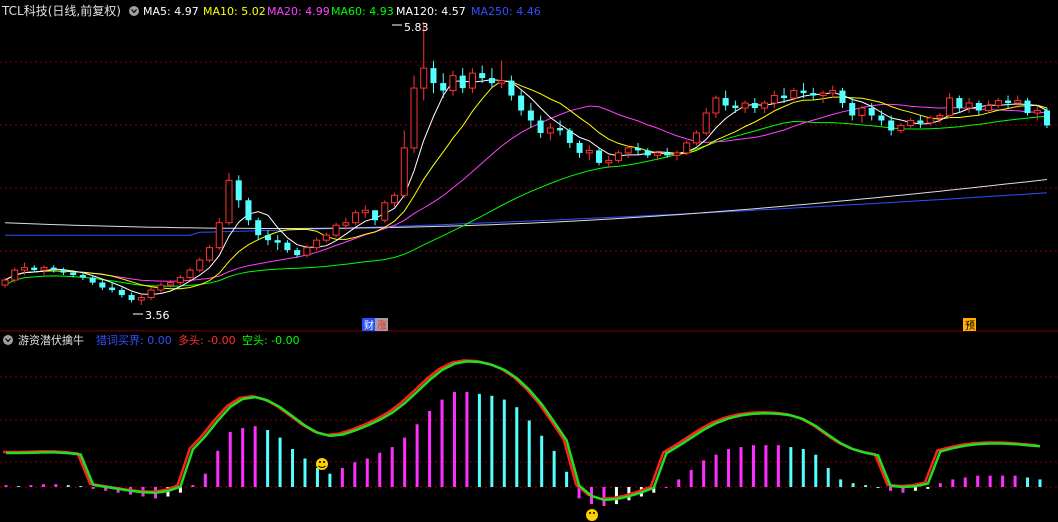  What do you see at coordinates (322, 464) in the screenshot?
I see `buy-signal-icon` at bounding box center [322, 464].